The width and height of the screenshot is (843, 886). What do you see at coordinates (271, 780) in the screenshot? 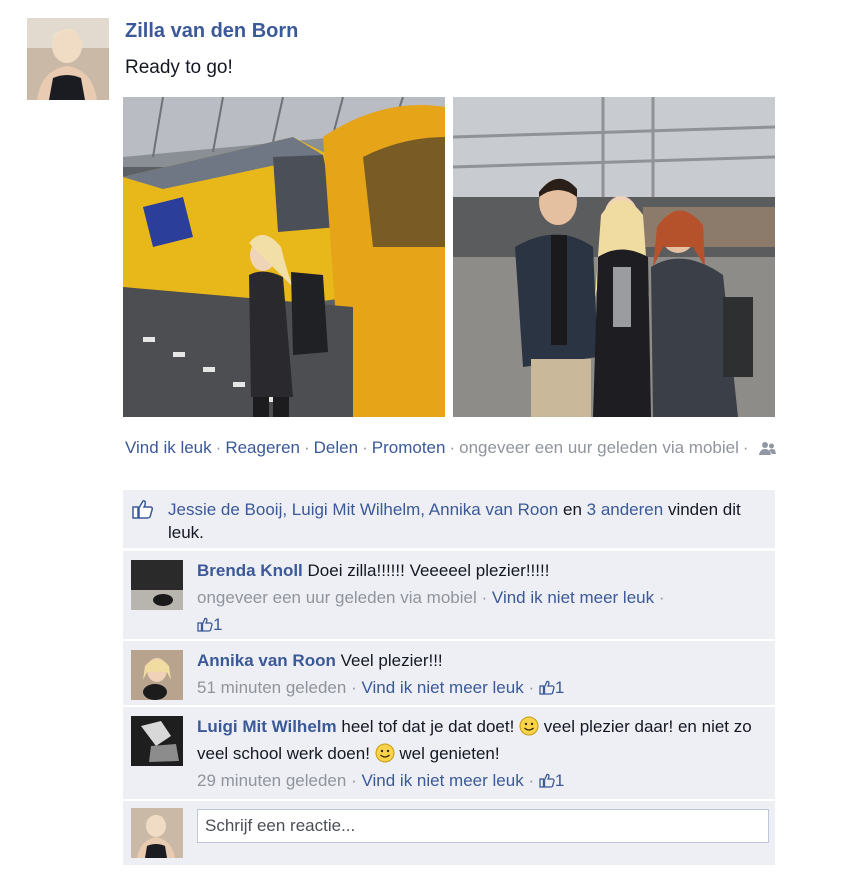
I see `comment-time: 29 minuten geleden` at bounding box center [271, 780].